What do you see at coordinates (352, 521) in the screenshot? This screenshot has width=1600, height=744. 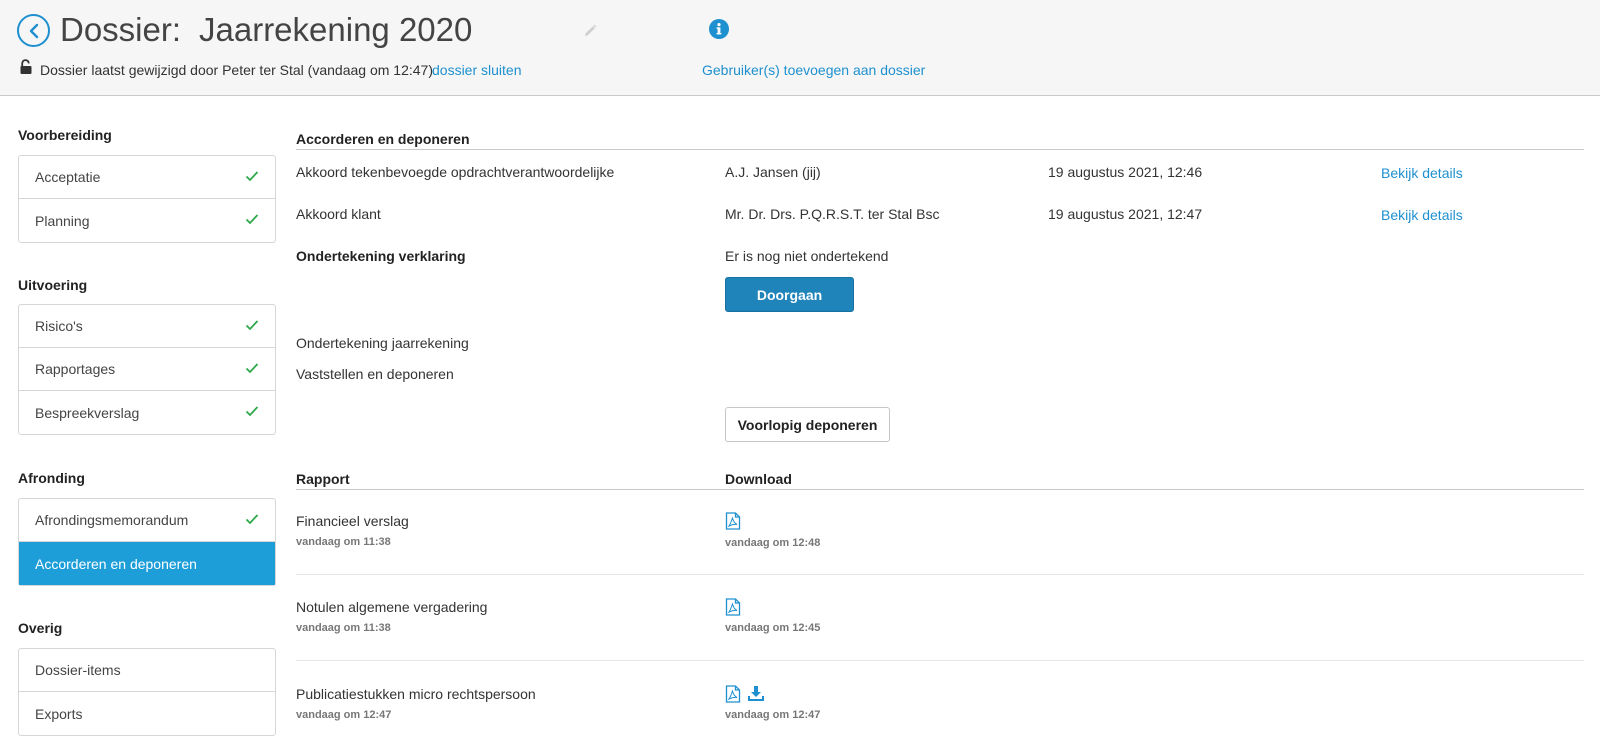 I see `report-name: Financieel verslag` at bounding box center [352, 521].